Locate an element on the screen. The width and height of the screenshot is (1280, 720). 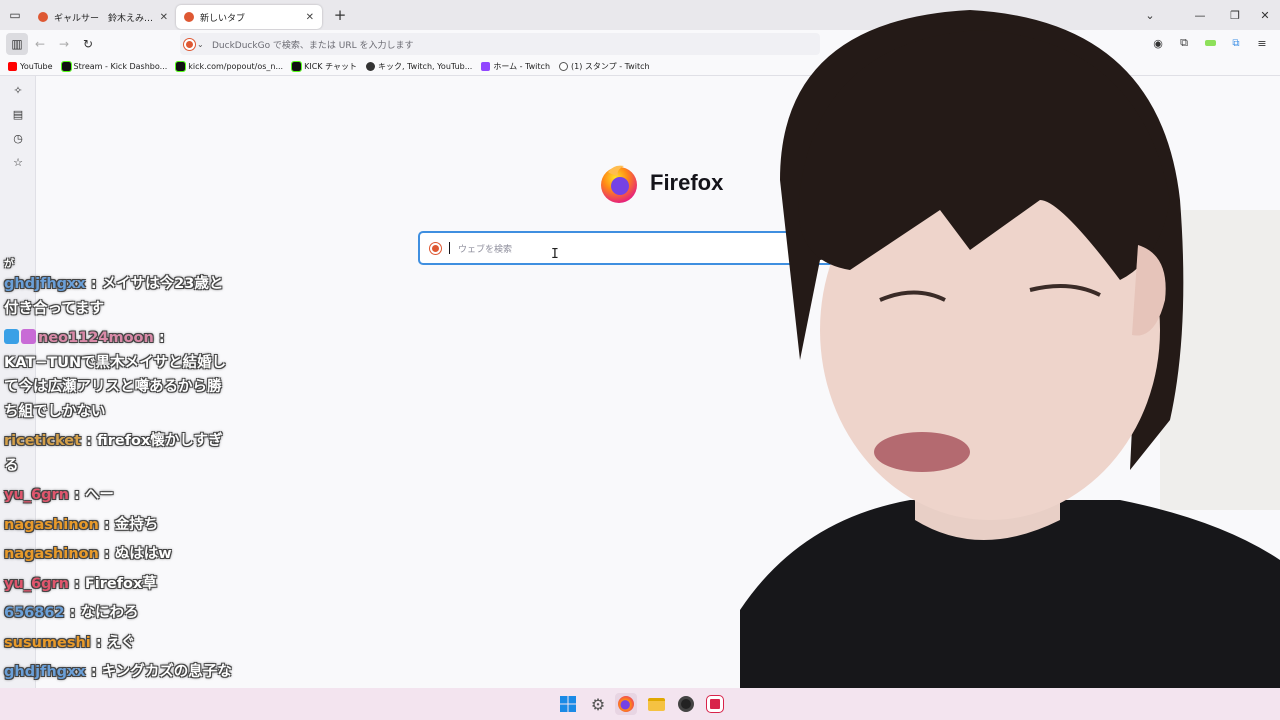
multistream-icon is located at coordinates (370, 66).